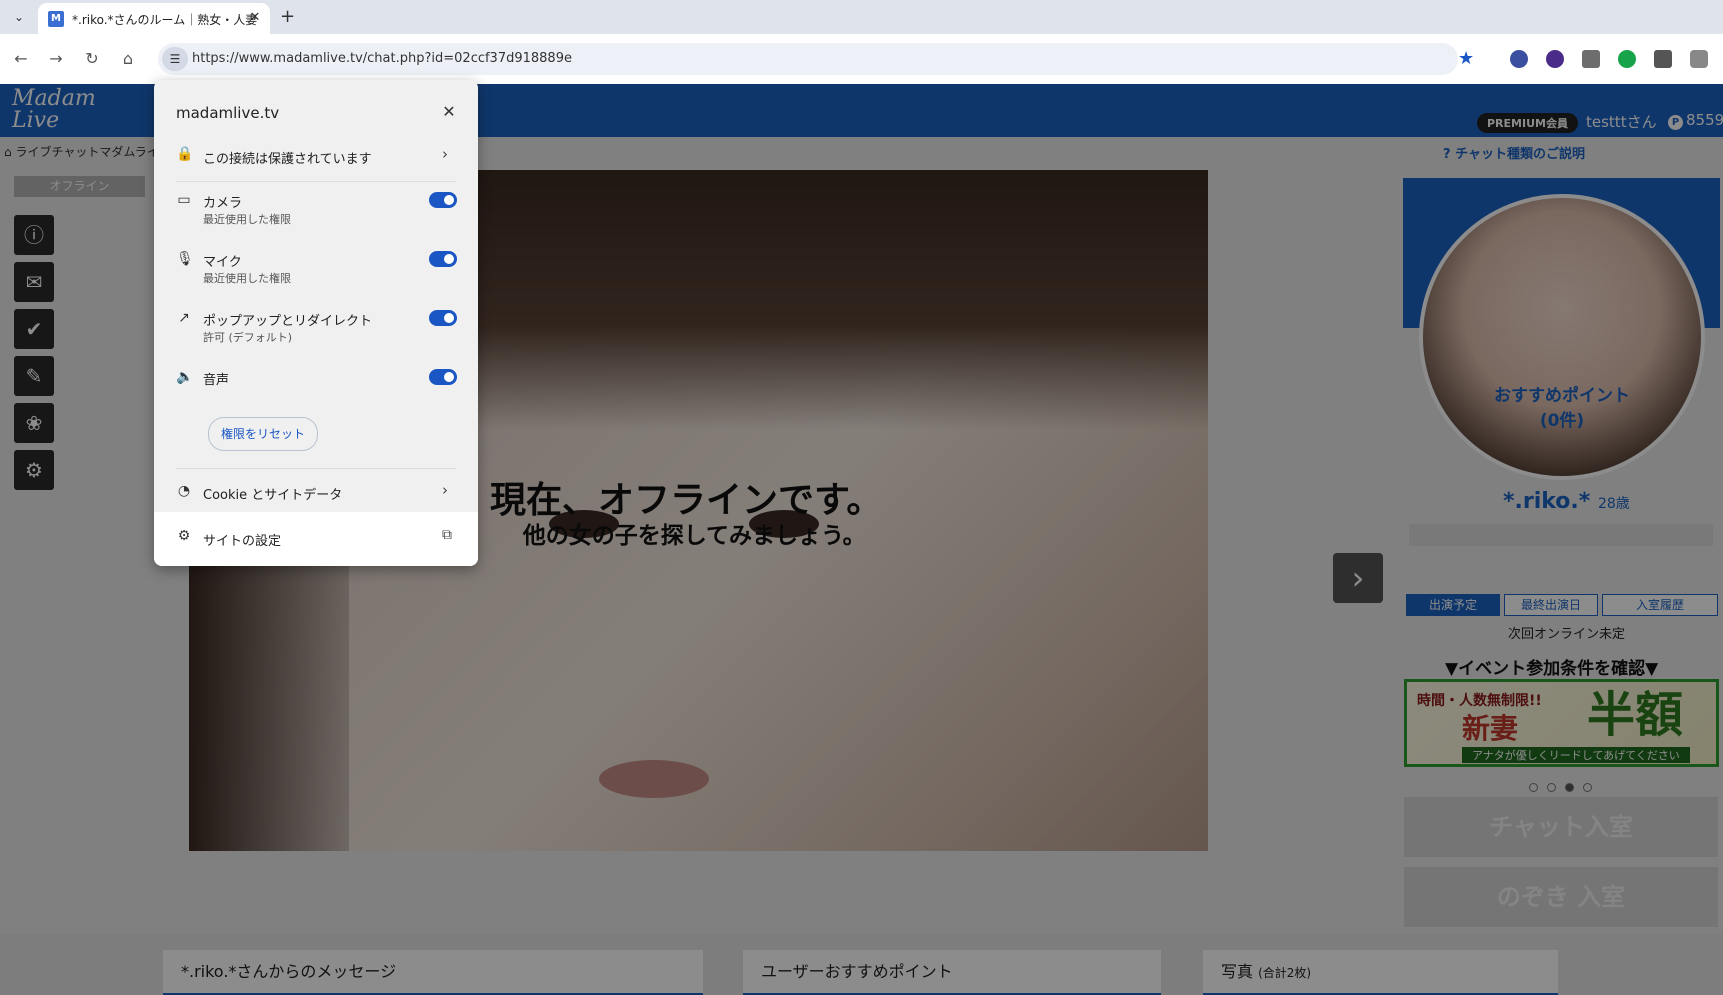 The height and width of the screenshot is (995, 1723). I want to click on favicon-icon: M, so click(56, 19).